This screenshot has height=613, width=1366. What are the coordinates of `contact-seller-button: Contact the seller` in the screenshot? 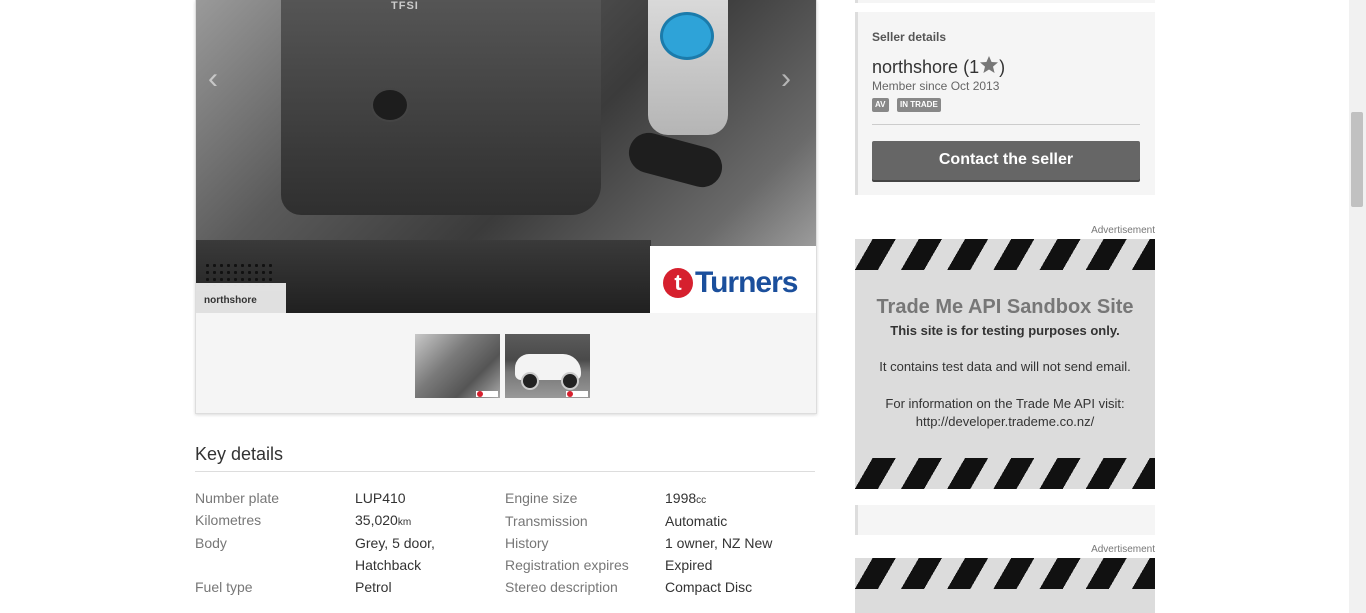 It's located at (1006, 160).